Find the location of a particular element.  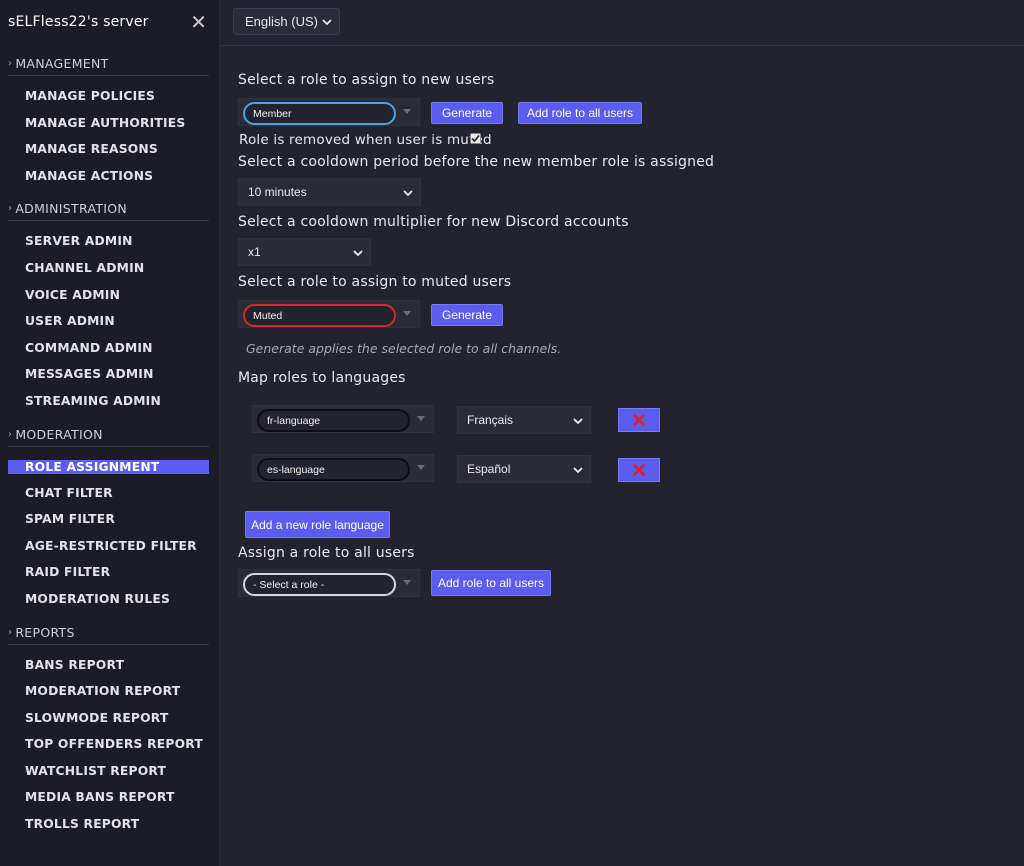

muted-role-select: Muted is located at coordinates (329, 314).